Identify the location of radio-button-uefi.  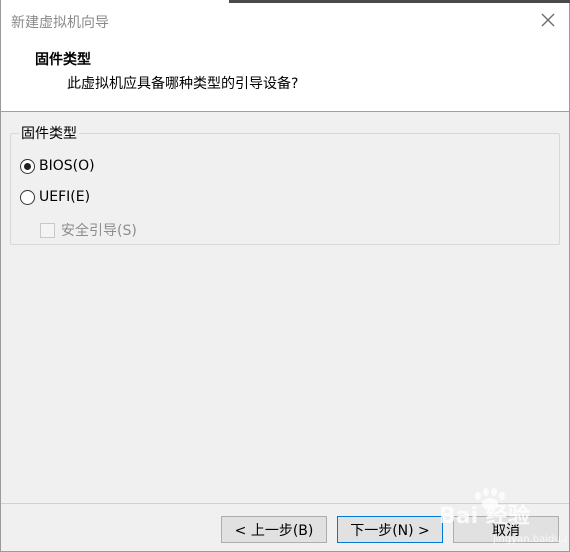
(27, 197).